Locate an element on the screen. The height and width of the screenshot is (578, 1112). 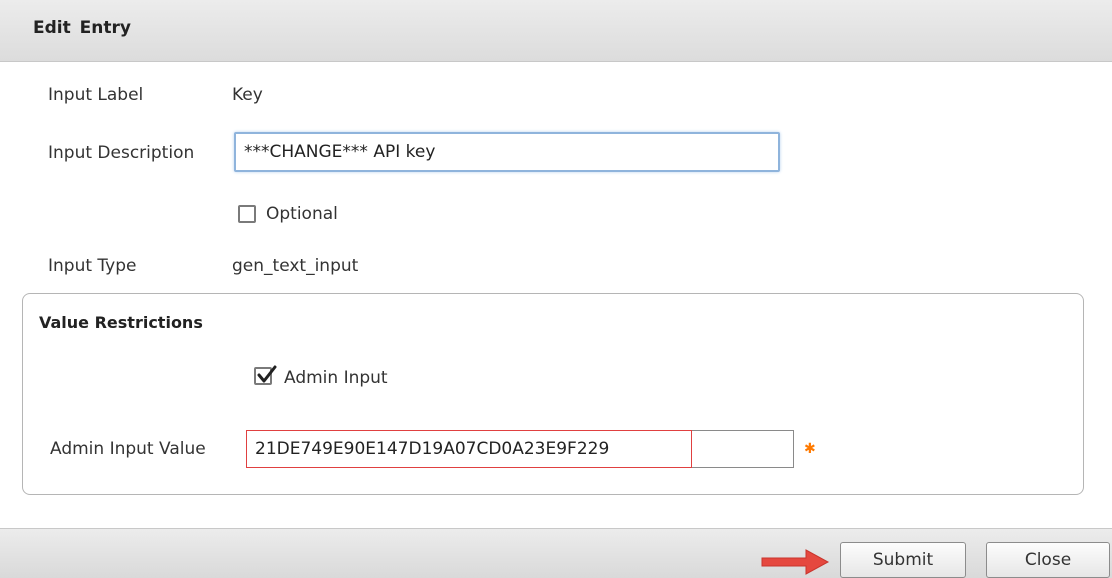
admin-input-checkbox is located at coordinates (265, 375).